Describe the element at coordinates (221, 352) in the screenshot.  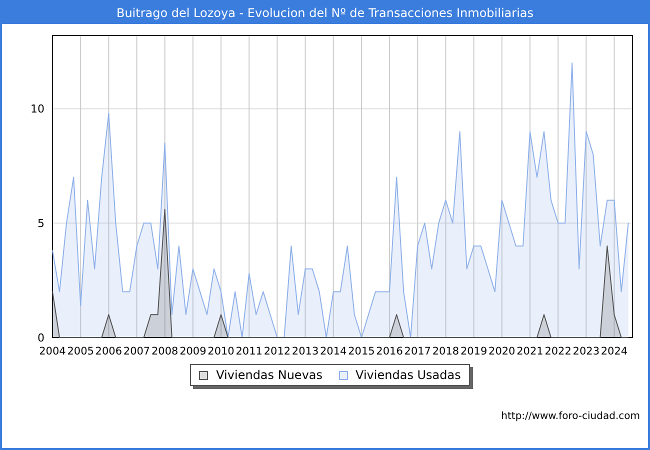
I see `x-tick-label: 2010` at that location.